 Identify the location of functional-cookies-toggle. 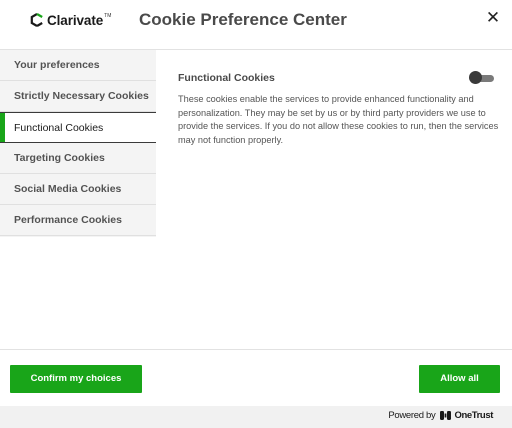
(482, 77).